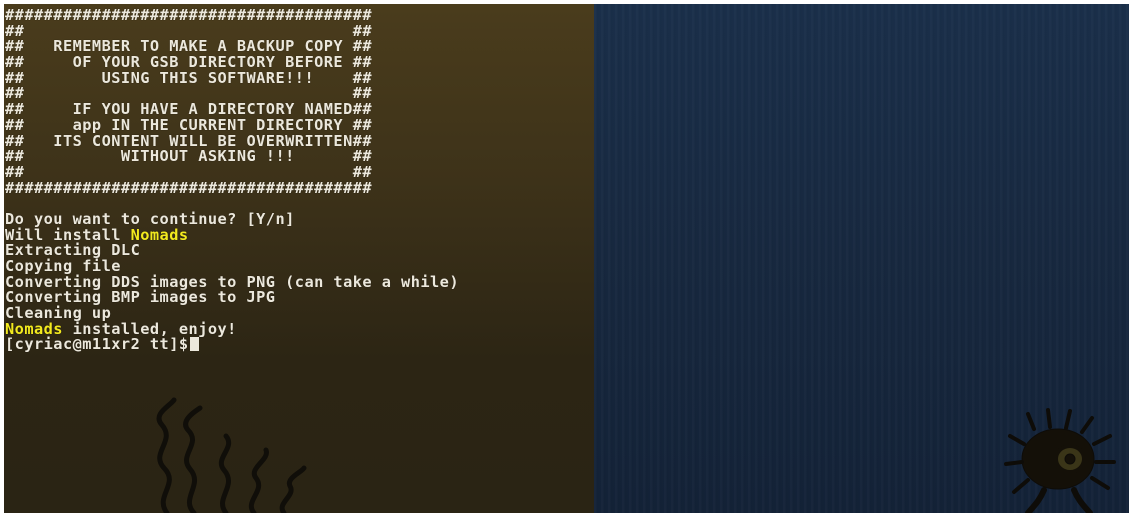  What do you see at coordinates (140, 297) in the screenshot?
I see `step-line: Converting BMP images to JPG` at bounding box center [140, 297].